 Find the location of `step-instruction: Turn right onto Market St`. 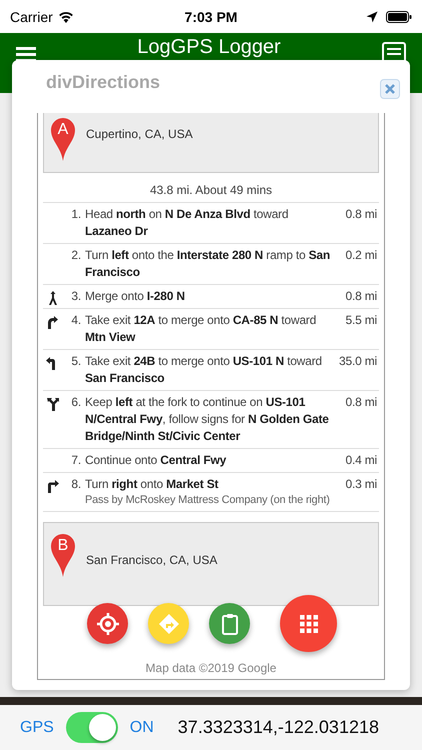

step-instruction: Turn right onto Market St is located at coordinates (152, 484).